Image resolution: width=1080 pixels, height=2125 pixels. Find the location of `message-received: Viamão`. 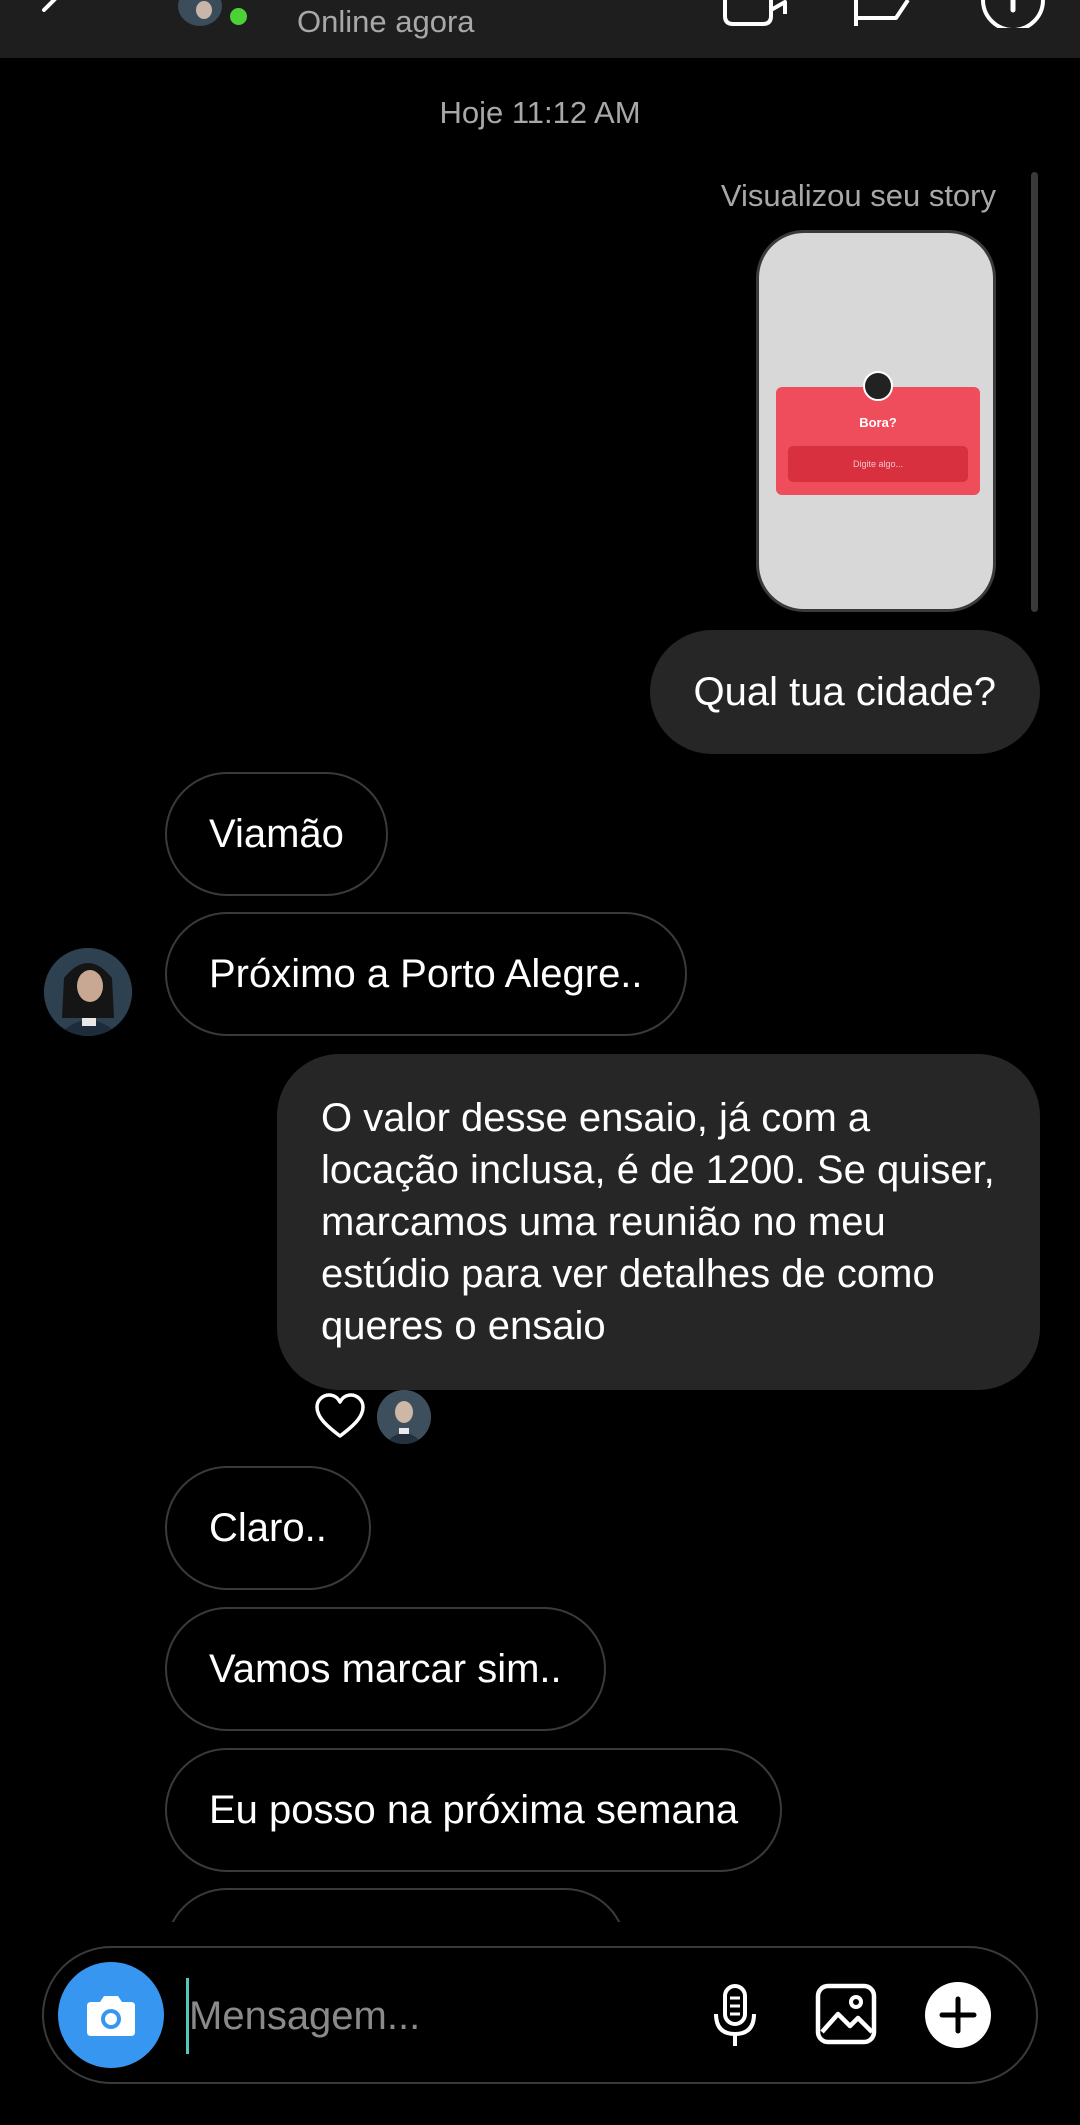

message-received: Viamão is located at coordinates (276, 834).